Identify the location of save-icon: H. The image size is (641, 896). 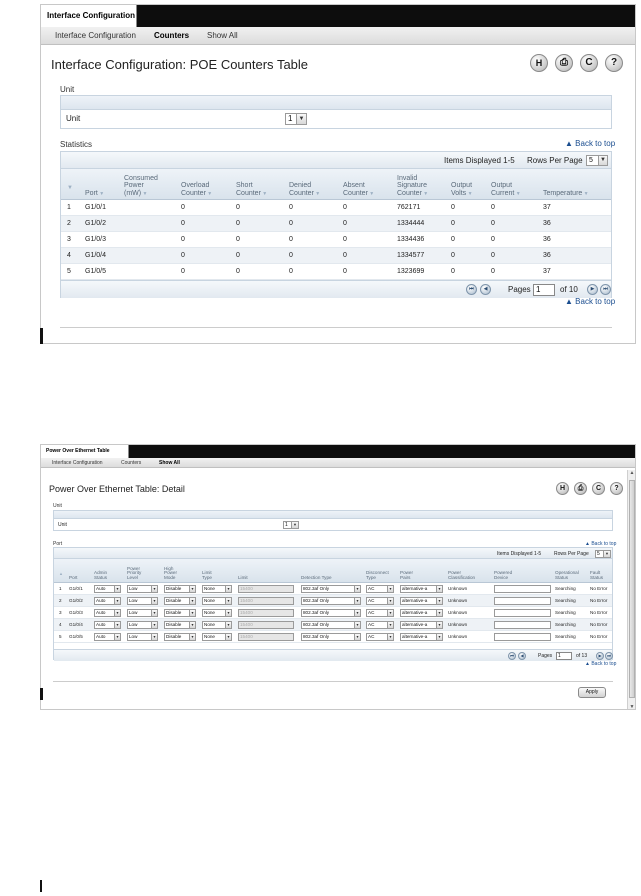
(562, 488).